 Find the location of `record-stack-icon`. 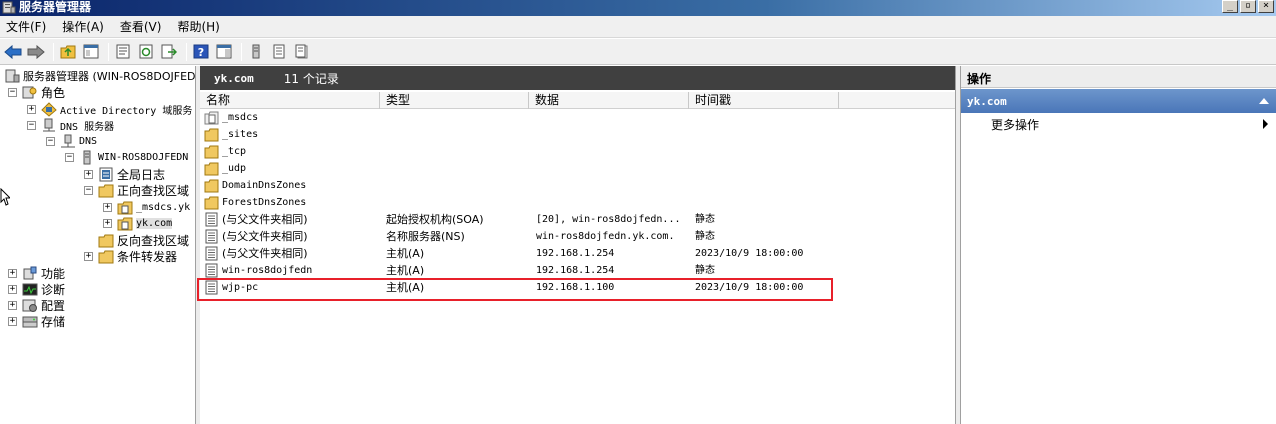

record-stack-icon is located at coordinates (301, 51).